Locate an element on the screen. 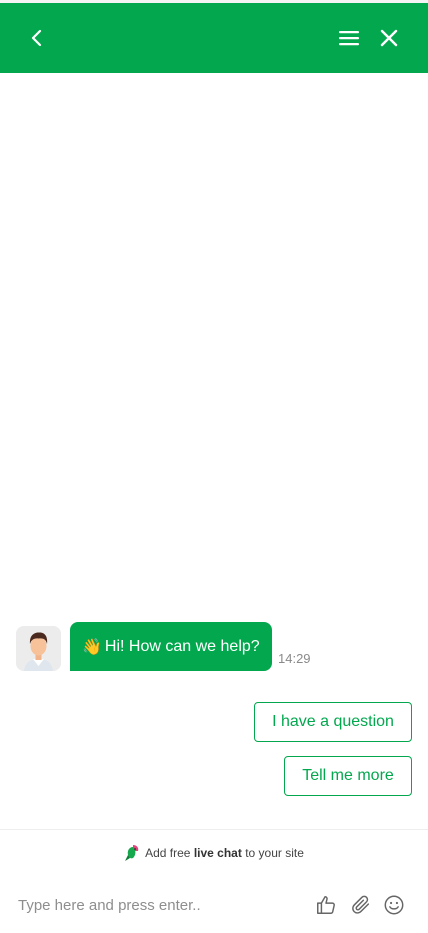 The width and height of the screenshot is (428, 933). promo-suffix: to your site is located at coordinates (274, 853).